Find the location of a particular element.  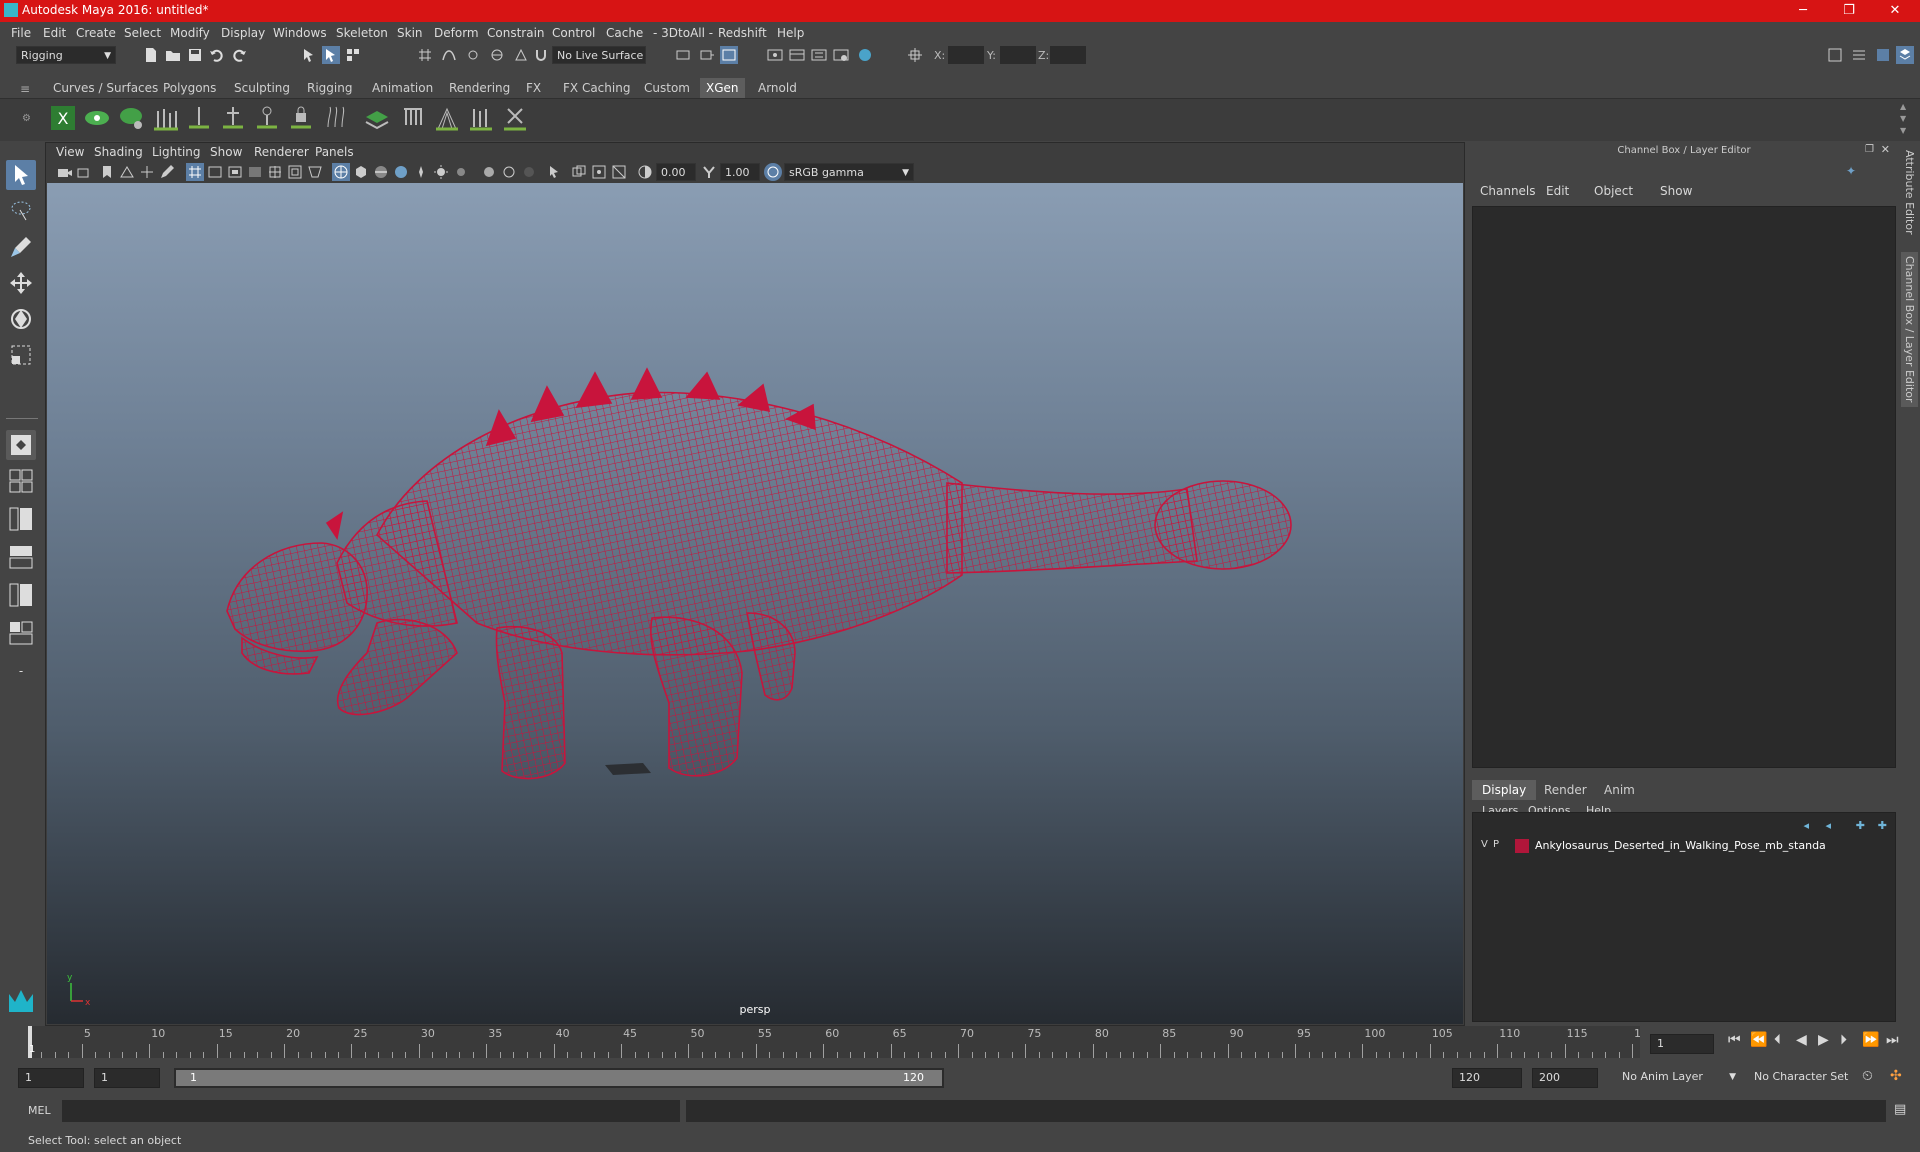

xgen-guide-icon is located at coordinates (165, 118).